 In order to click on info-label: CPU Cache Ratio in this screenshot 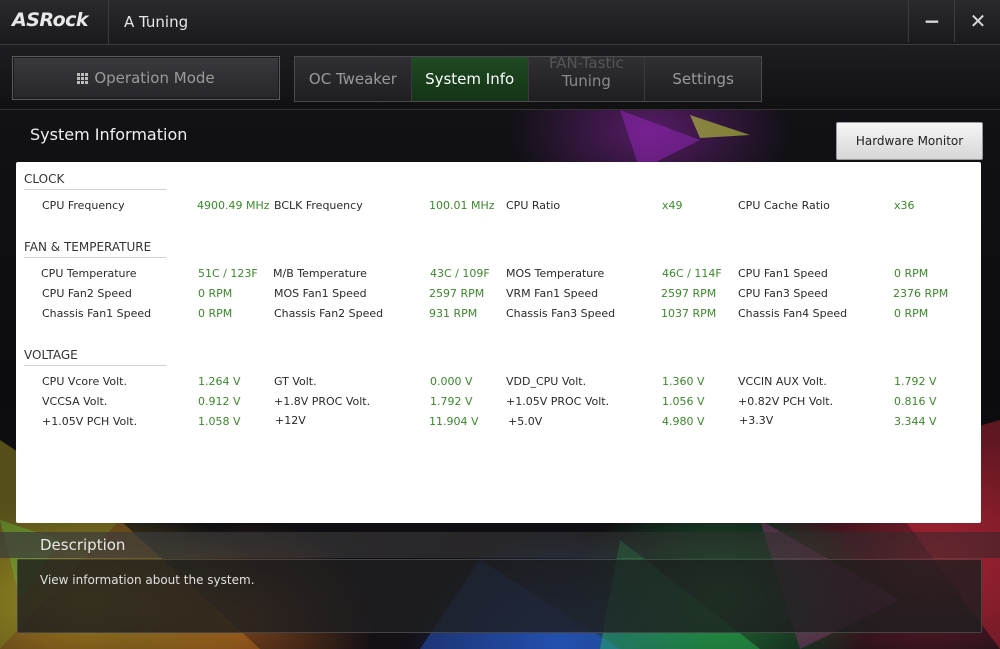, I will do `click(784, 205)`.